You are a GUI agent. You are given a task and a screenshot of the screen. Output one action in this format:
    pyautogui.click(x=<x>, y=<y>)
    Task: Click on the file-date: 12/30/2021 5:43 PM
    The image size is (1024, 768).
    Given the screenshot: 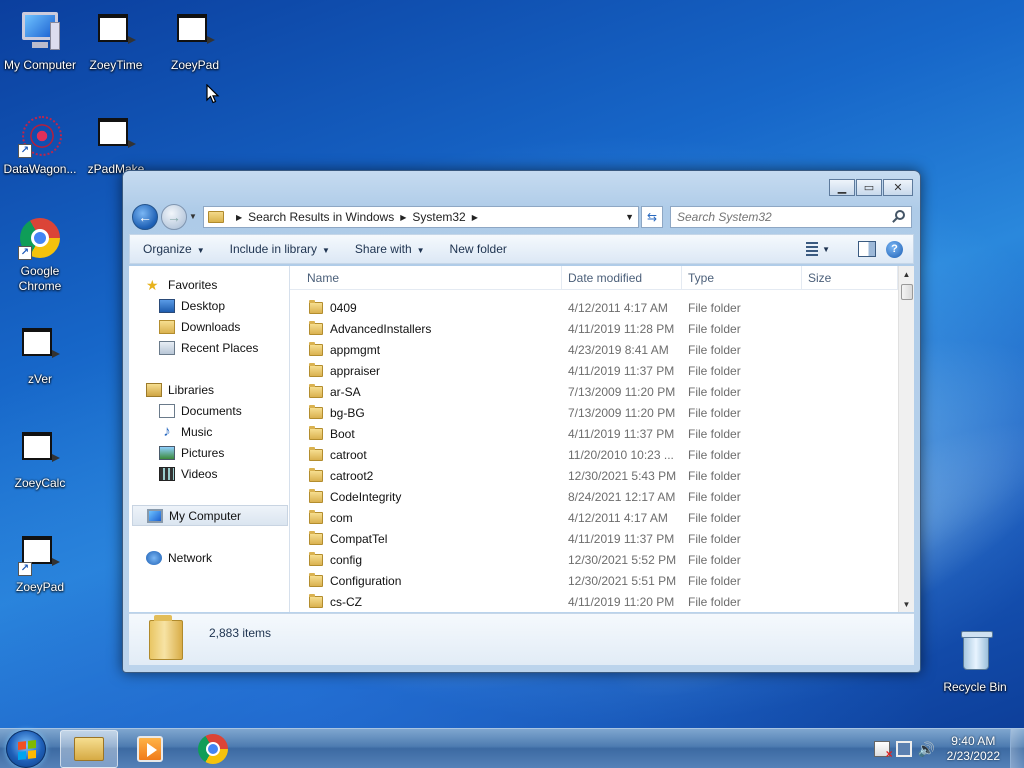 What is the action you would take?
    pyautogui.click(x=622, y=475)
    